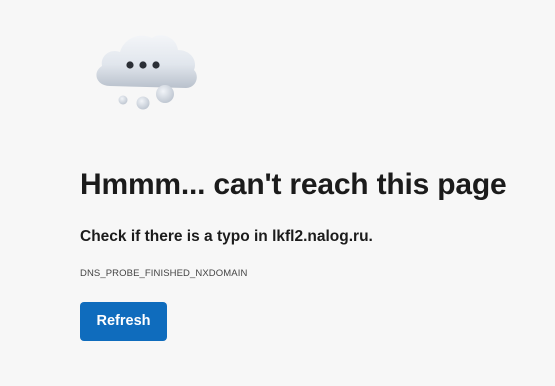  I want to click on refresh-button: Refresh, so click(123, 321).